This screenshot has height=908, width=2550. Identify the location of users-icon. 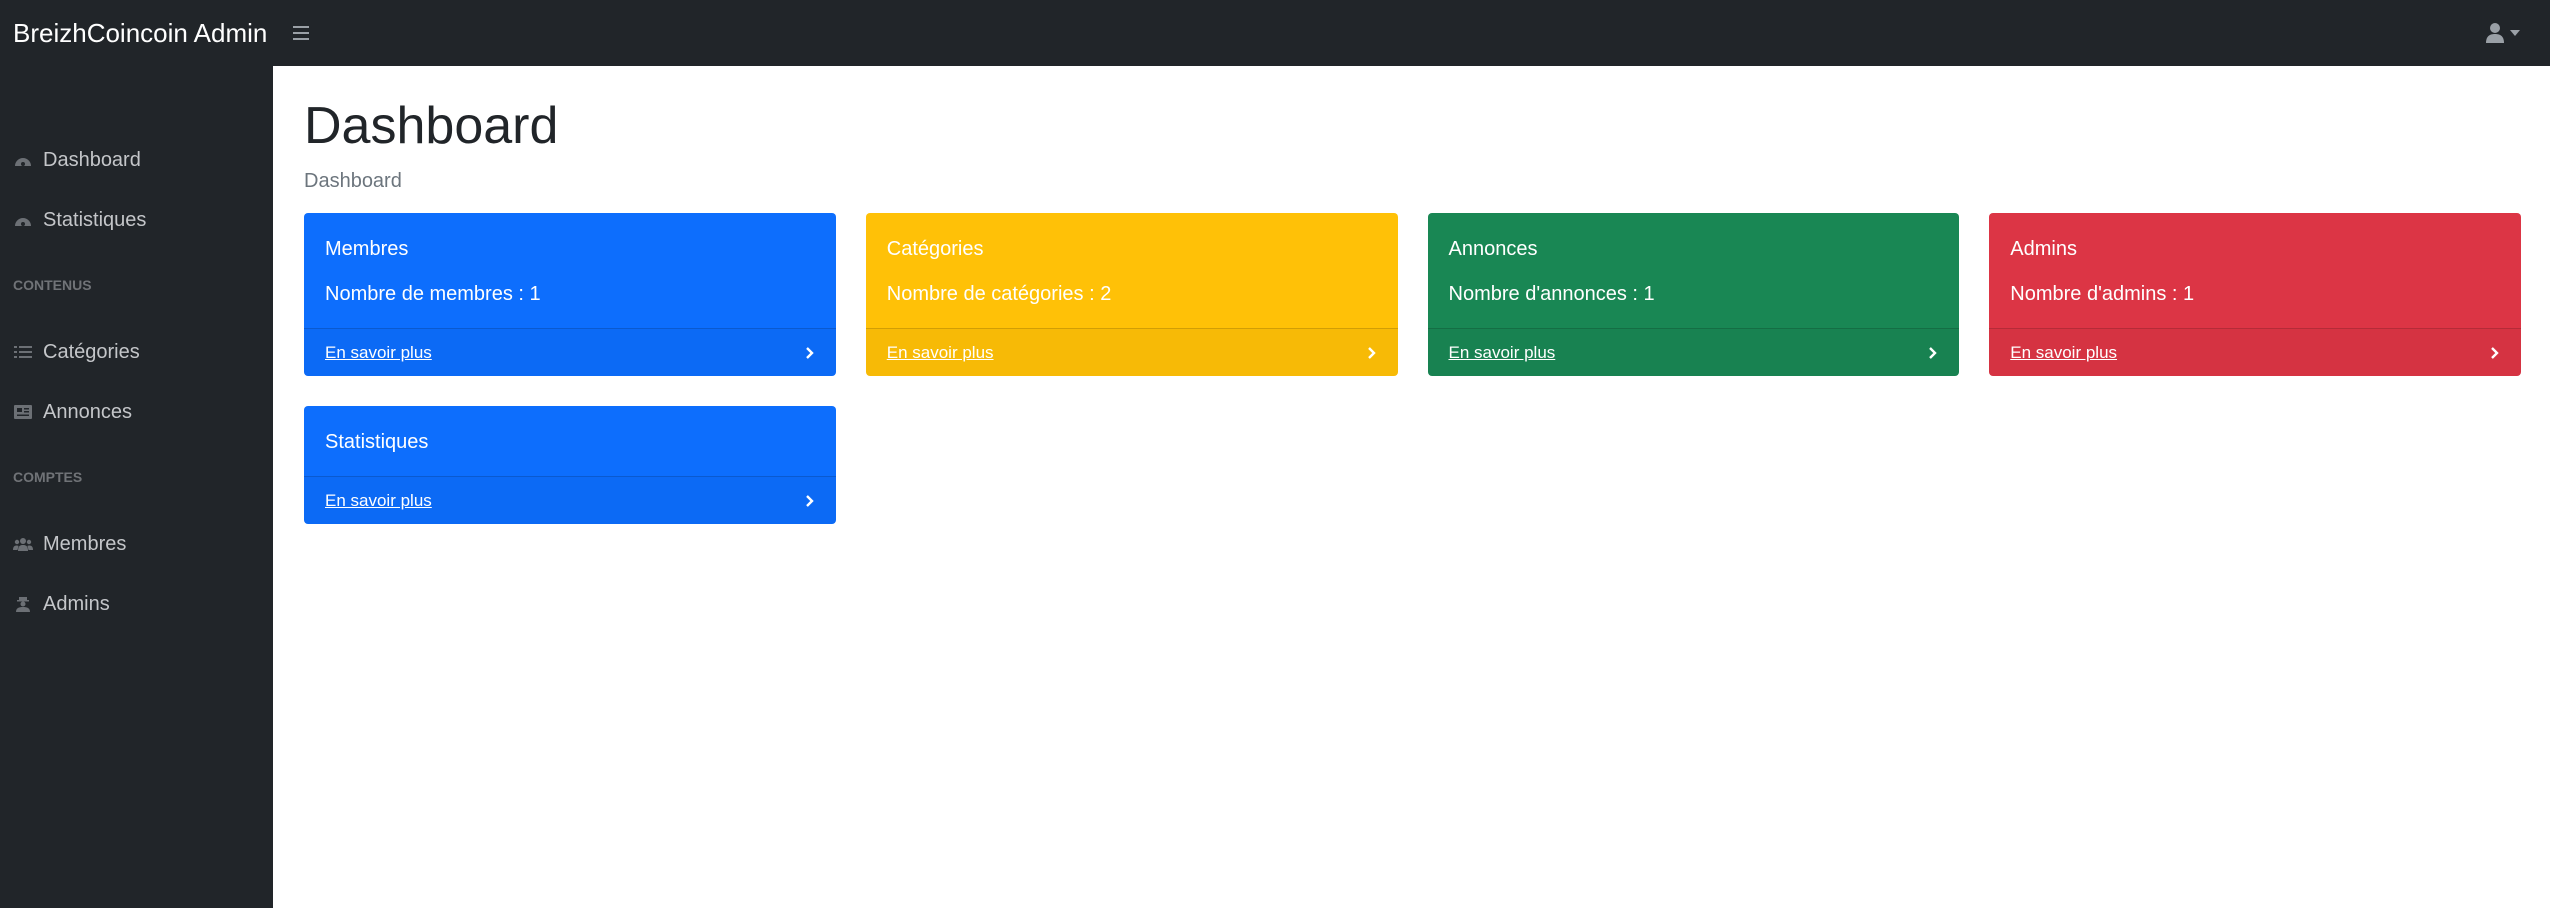
(23, 544).